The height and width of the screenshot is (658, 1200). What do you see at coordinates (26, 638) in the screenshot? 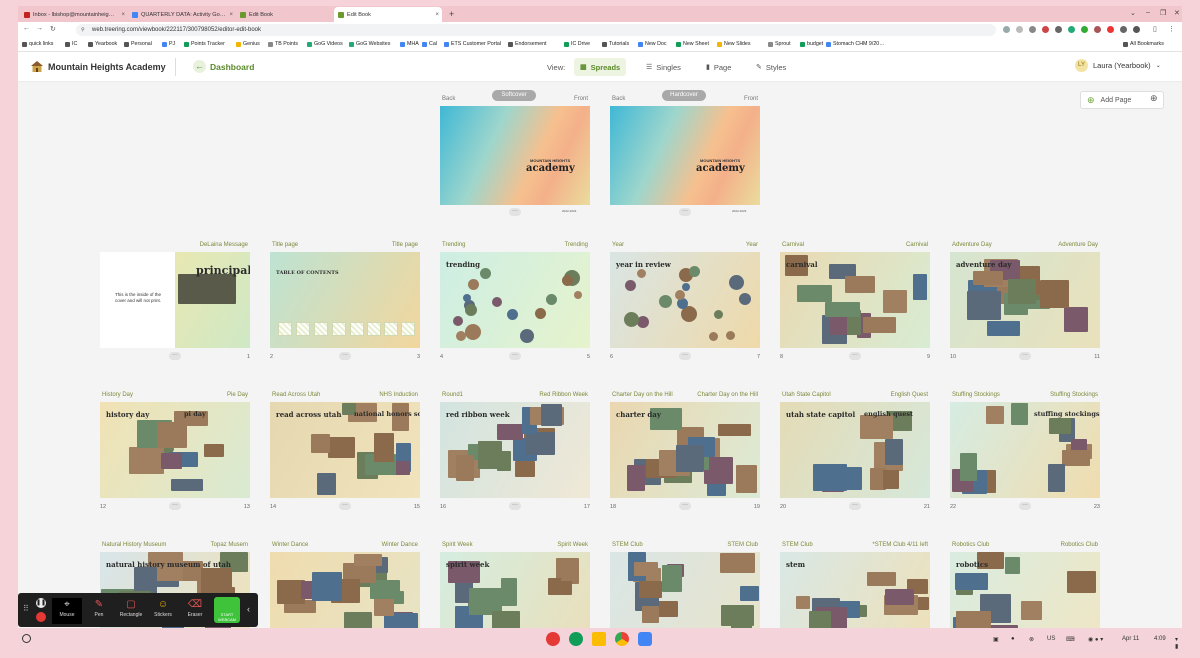
I see `launcher-icon` at bounding box center [26, 638].